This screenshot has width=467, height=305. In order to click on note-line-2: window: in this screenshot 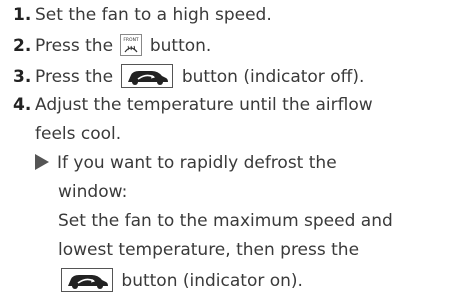, I will do `click(93, 192)`.